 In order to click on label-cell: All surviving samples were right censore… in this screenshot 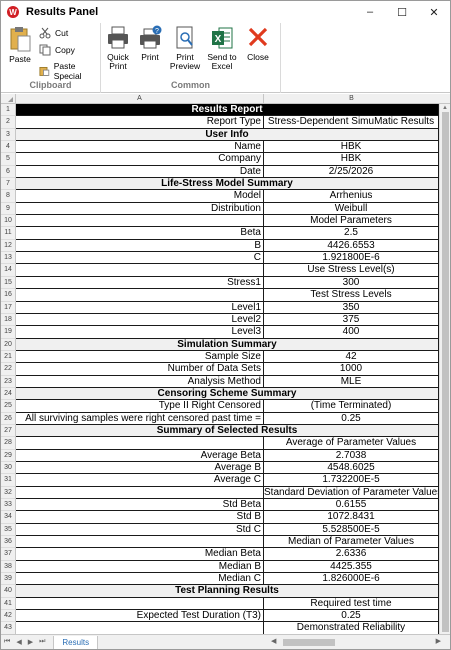, I will do `click(140, 418)`.